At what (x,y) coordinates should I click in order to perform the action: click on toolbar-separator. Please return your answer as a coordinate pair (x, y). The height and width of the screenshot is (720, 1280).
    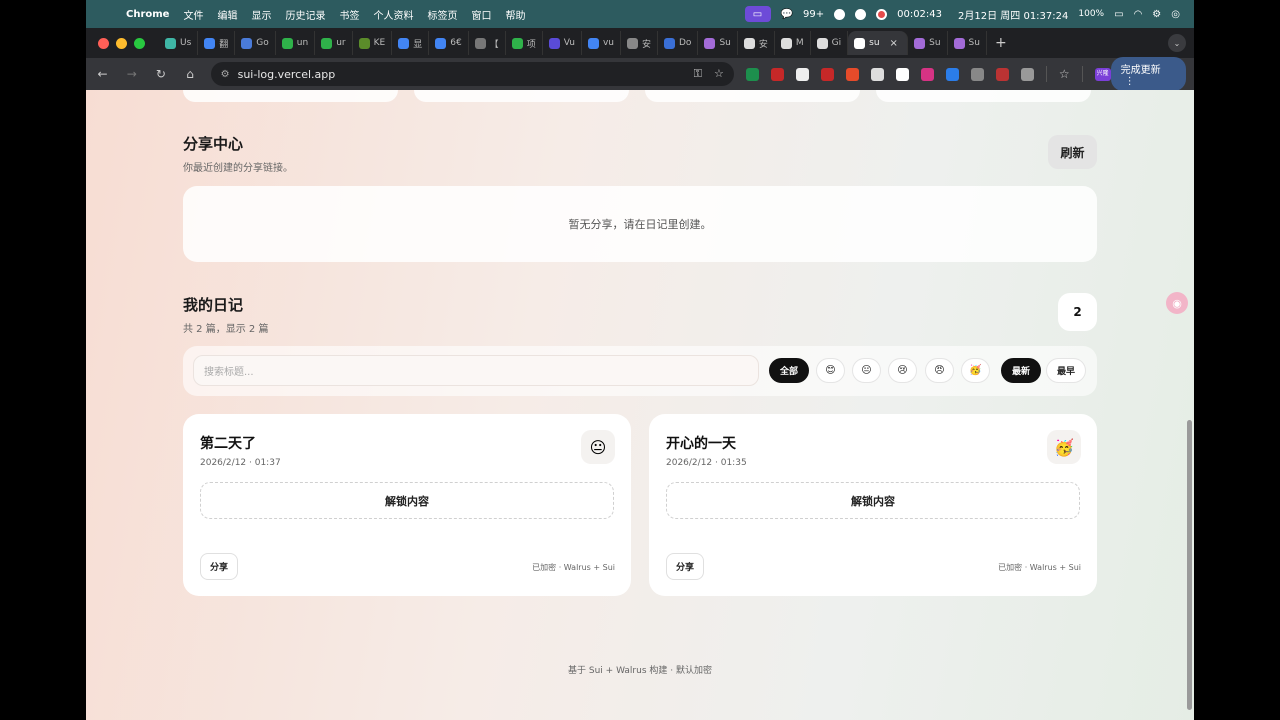
    Looking at the image, I should click on (1082, 74).